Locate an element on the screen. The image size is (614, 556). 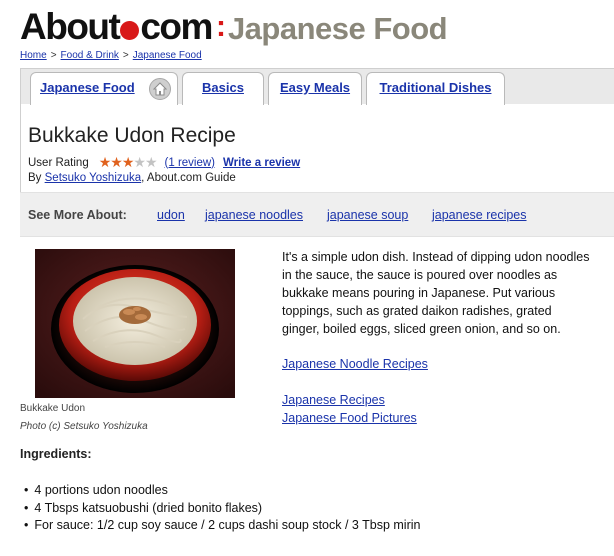
see-more-label: See More About: is located at coordinates (77, 215).